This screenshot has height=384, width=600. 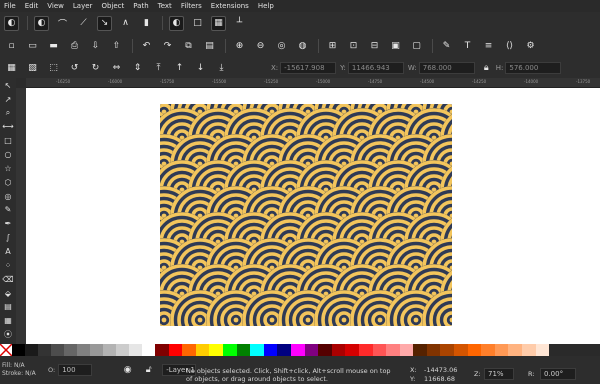 I want to click on raise-icon: ↑, so click(x=179, y=68).